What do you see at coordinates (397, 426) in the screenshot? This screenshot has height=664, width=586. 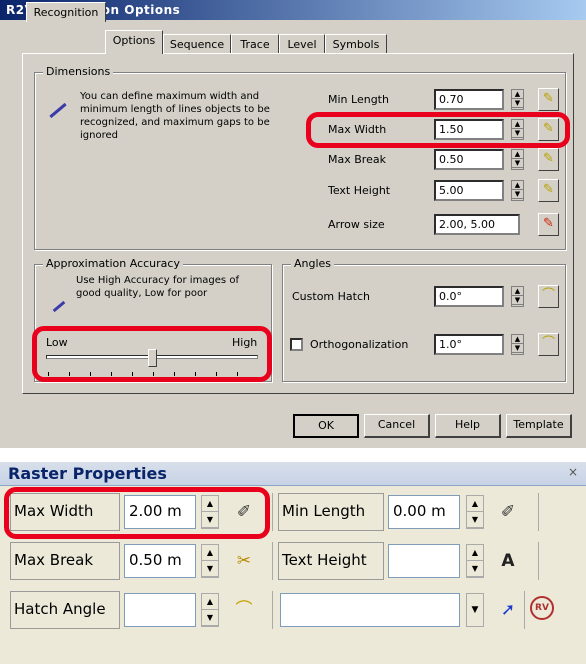 I see `cancel-button: Cancel` at bounding box center [397, 426].